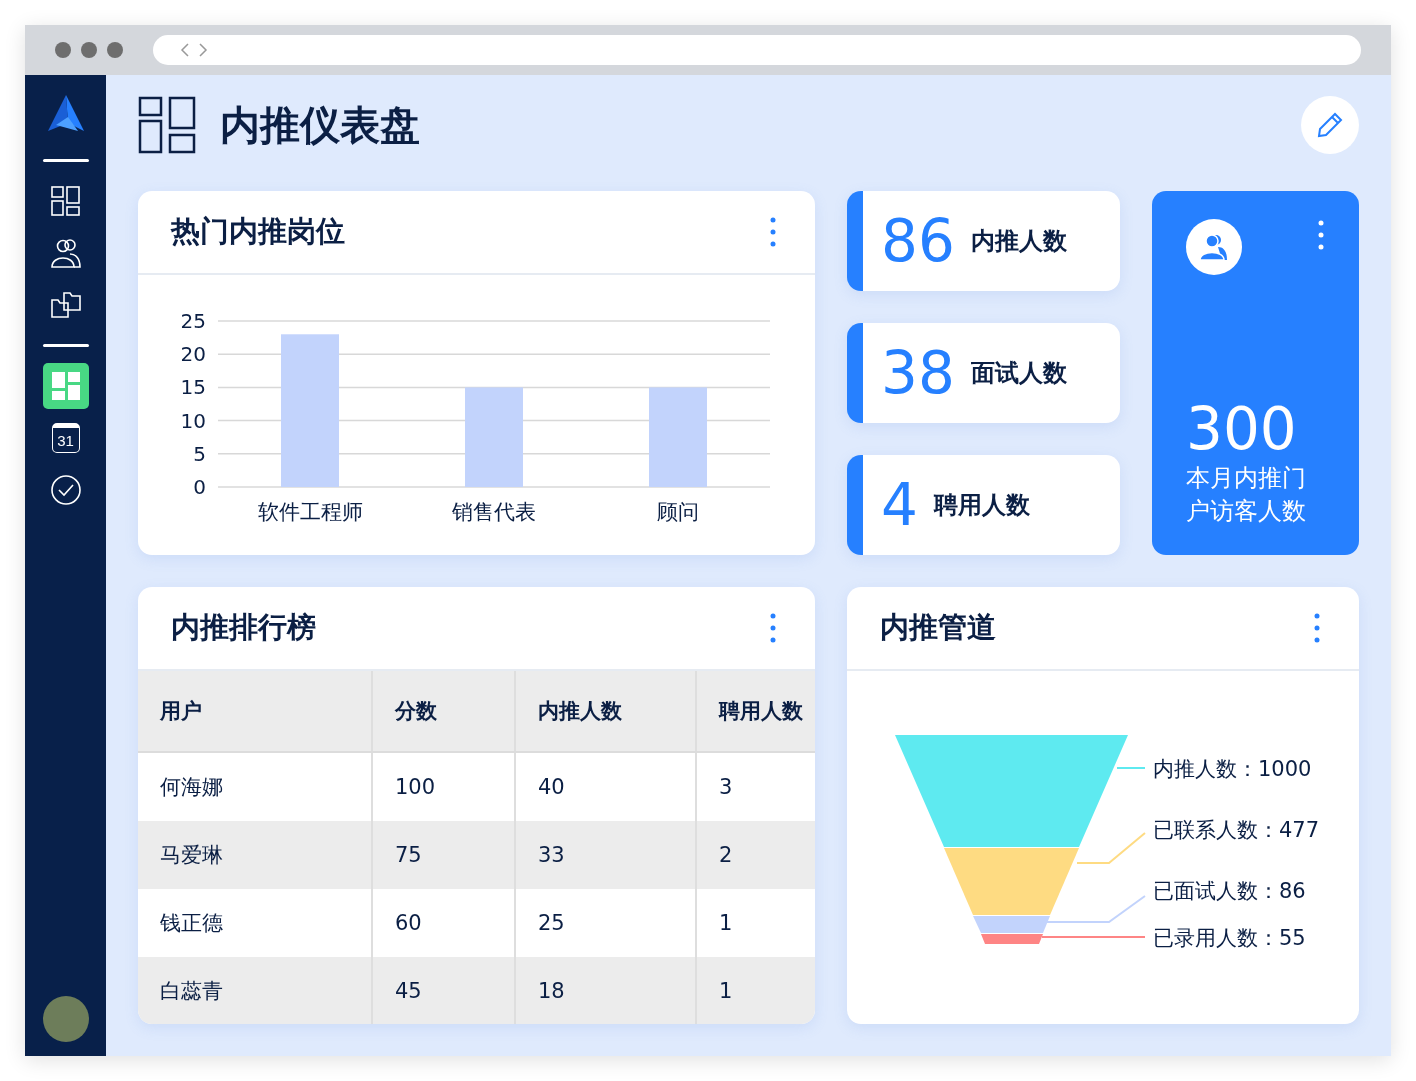 Image resolution: width=1416 pixels, height=1081 pixels. What do you see at coordinates (255, 786) in the screenshot?
I see `table-cell: 何海娜` at bounding box center [255, 786].